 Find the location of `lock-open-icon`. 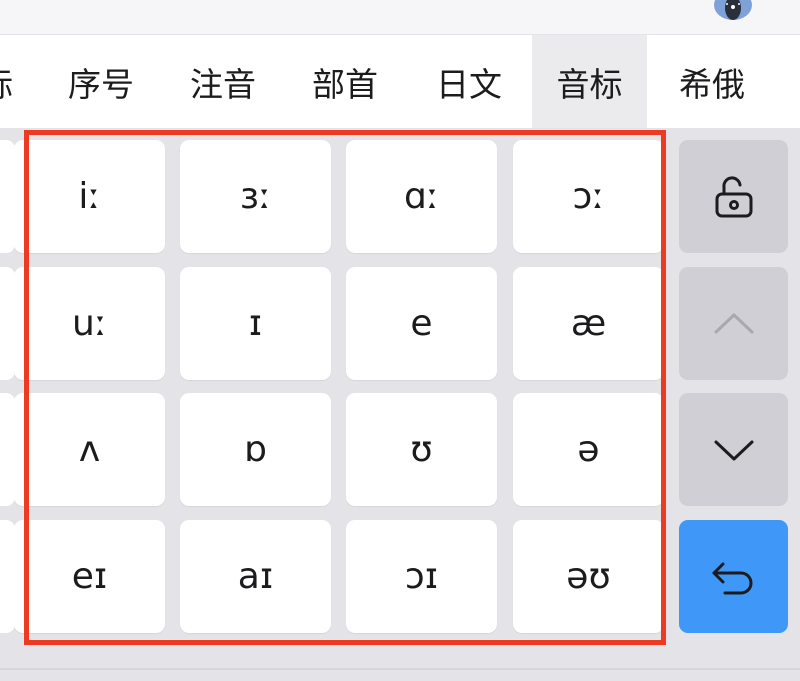

lock-open-icon is located at coordinates (733, 196).